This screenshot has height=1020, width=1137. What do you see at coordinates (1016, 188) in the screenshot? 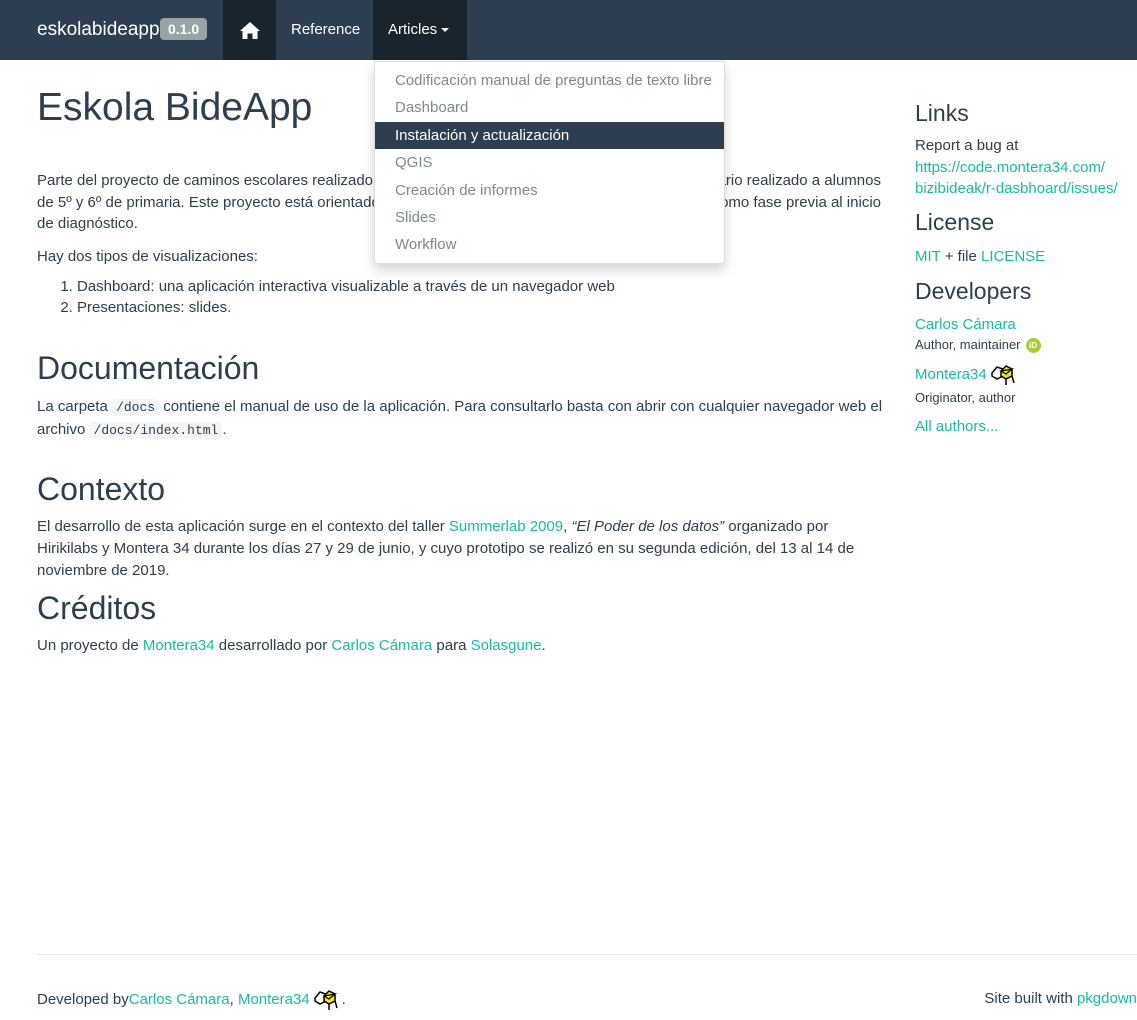
I see `report-link-line2: bizibideak/r-dasbhoard/issues/` at bounding box center [1016, 188].